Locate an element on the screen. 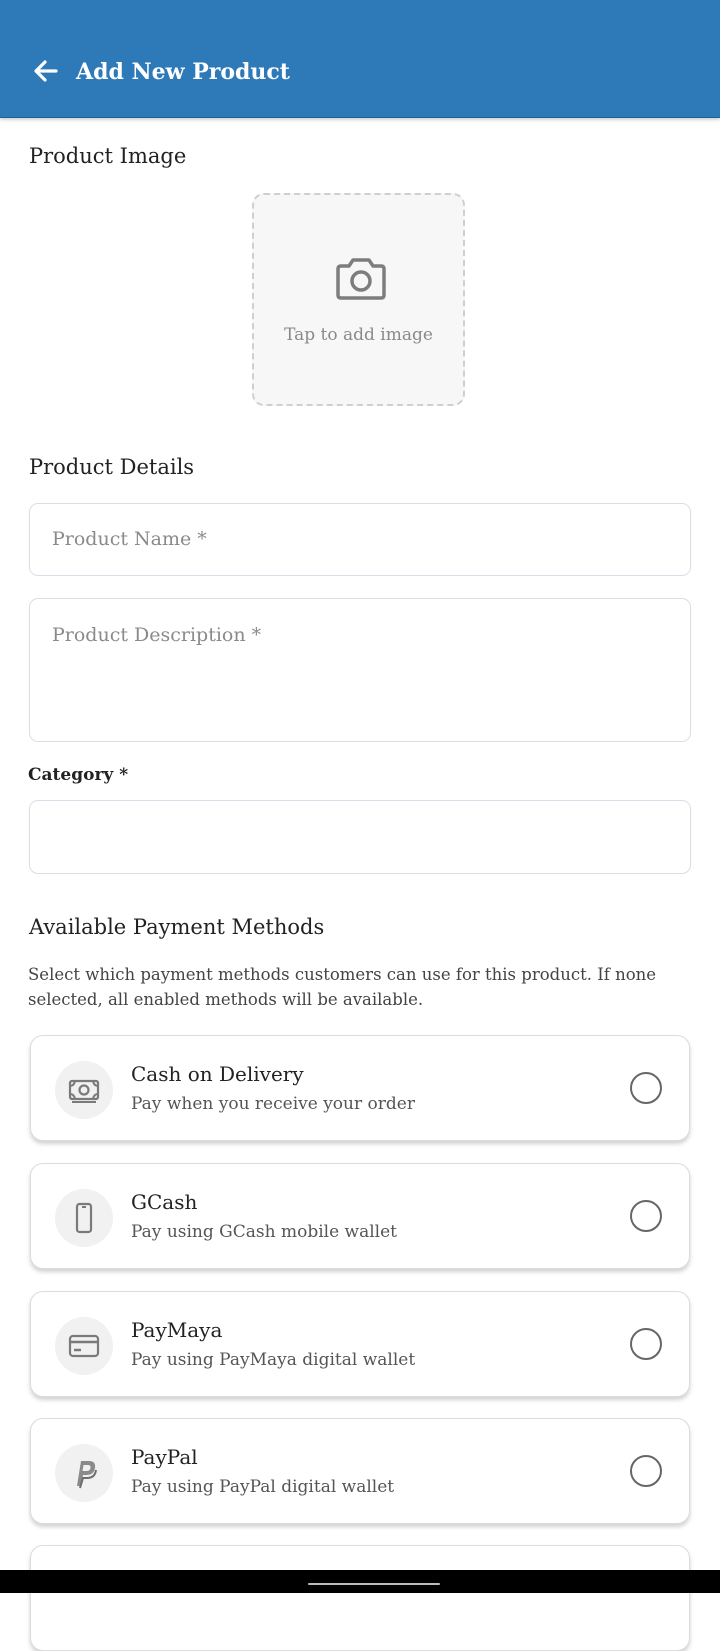 The height and width of the screenshot is (1651, 720). payment-method-name: PayMaya is located at coordinates (177, 1330).